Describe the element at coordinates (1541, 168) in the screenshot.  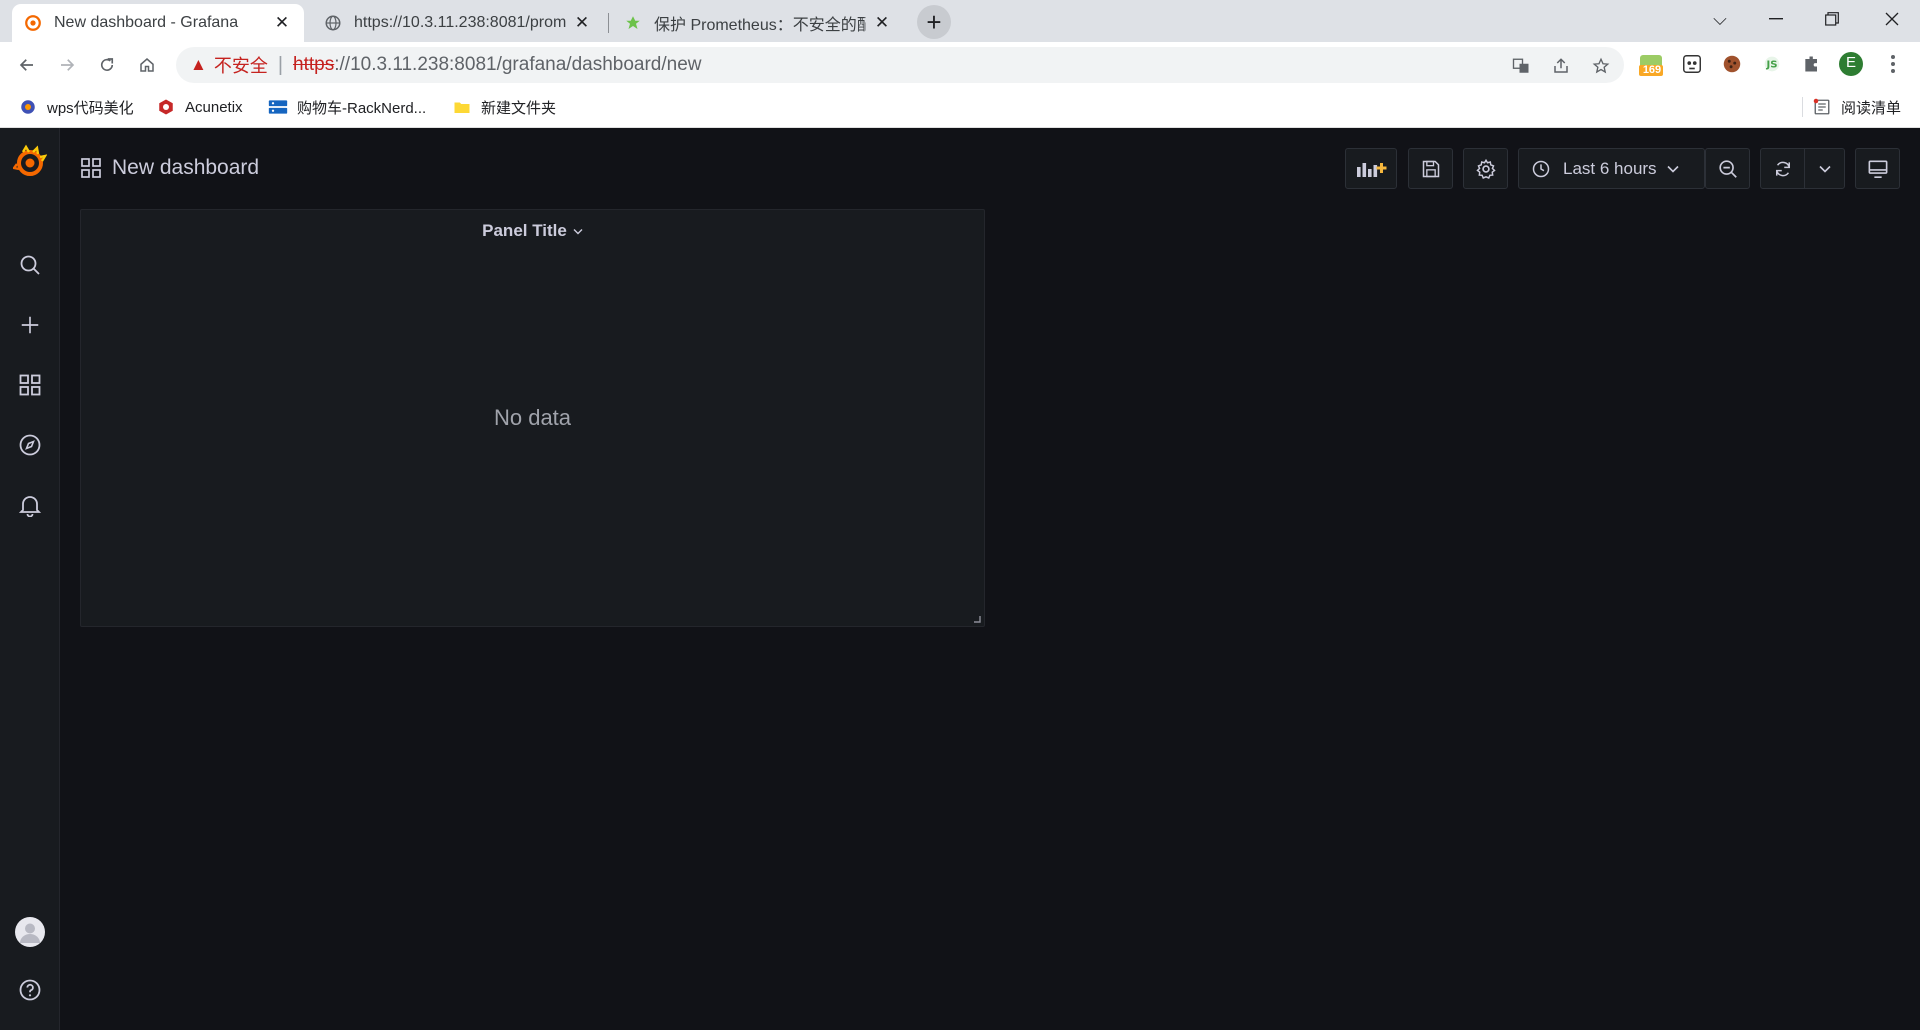
I see `clock-icon` at that location.